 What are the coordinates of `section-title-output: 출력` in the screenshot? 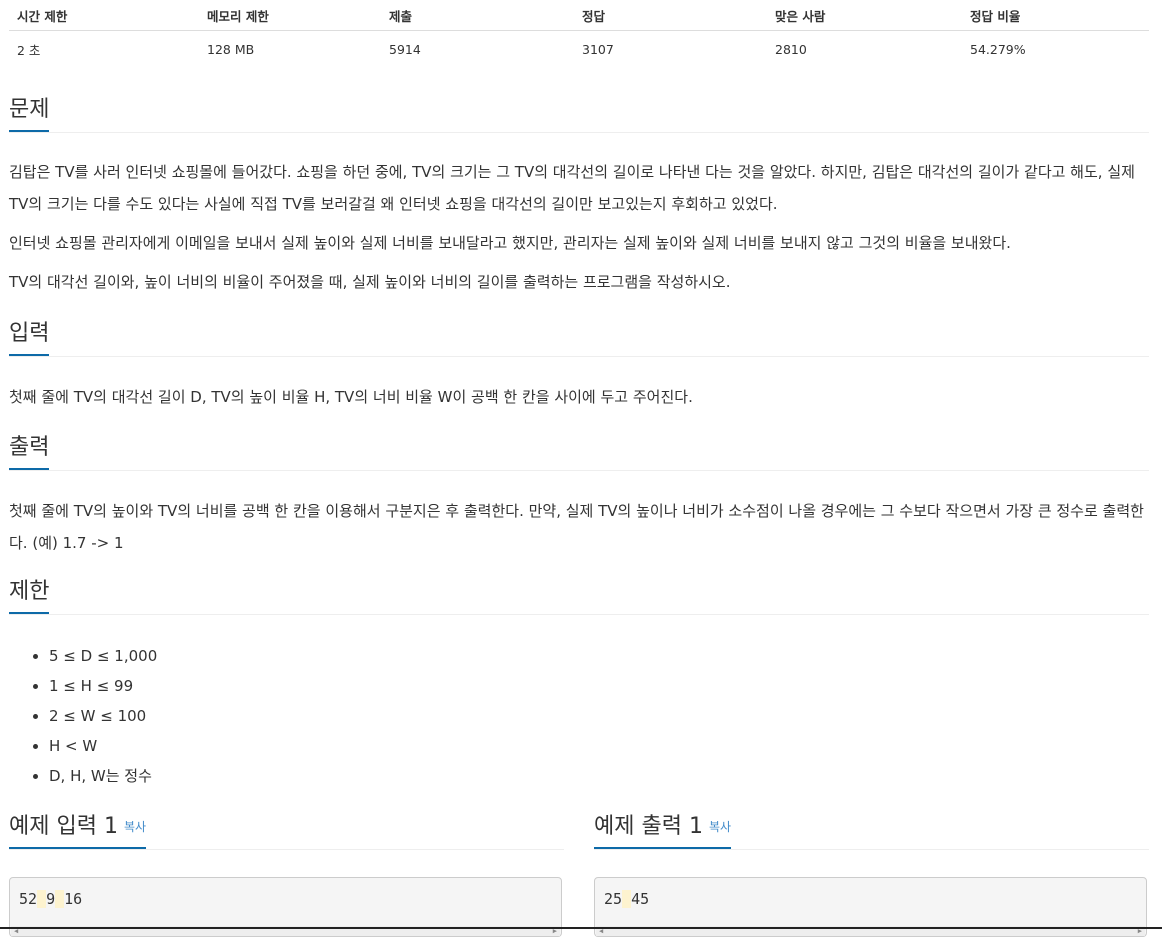 It's located at (29, 451).